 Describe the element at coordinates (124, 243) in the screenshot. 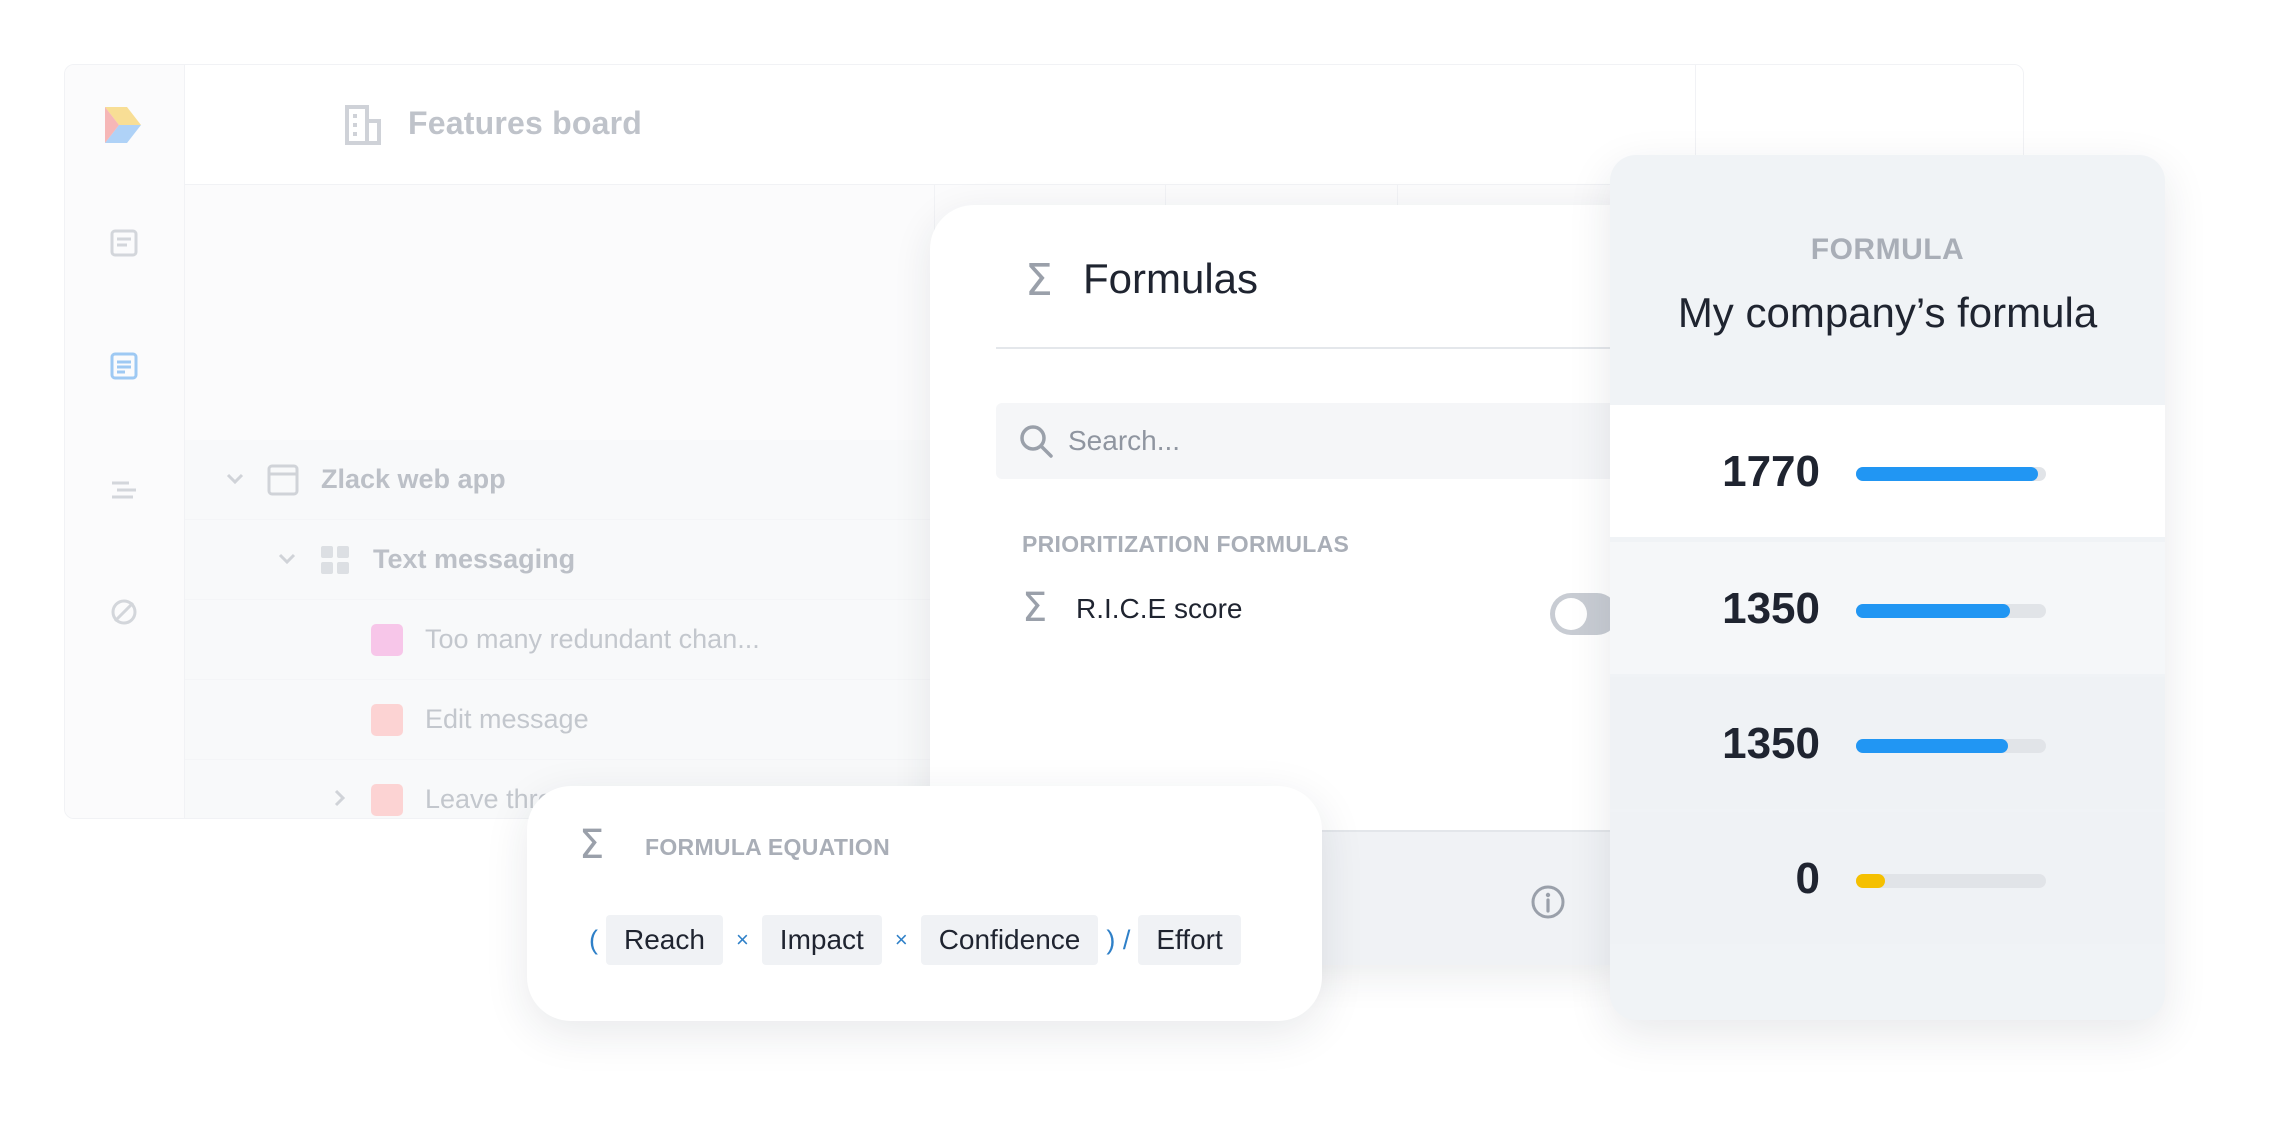

I see `notes-icon` at that location.